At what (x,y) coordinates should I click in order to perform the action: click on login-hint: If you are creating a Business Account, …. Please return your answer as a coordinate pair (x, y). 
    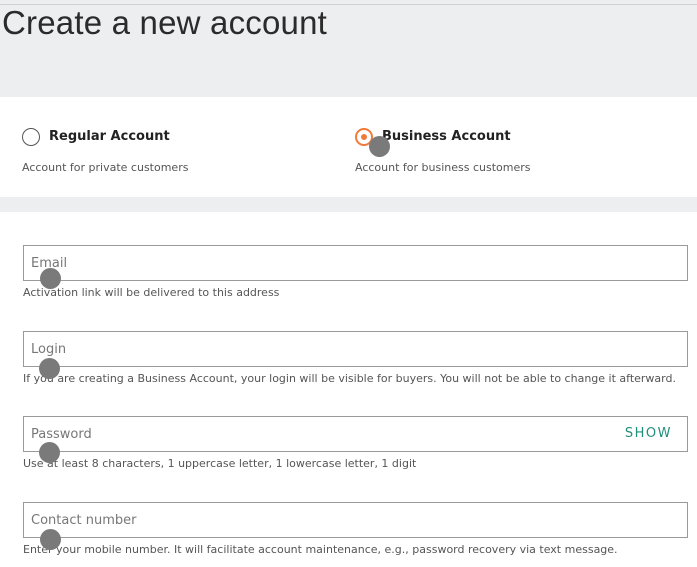
    Looking at the image, I should click on (349, 378).